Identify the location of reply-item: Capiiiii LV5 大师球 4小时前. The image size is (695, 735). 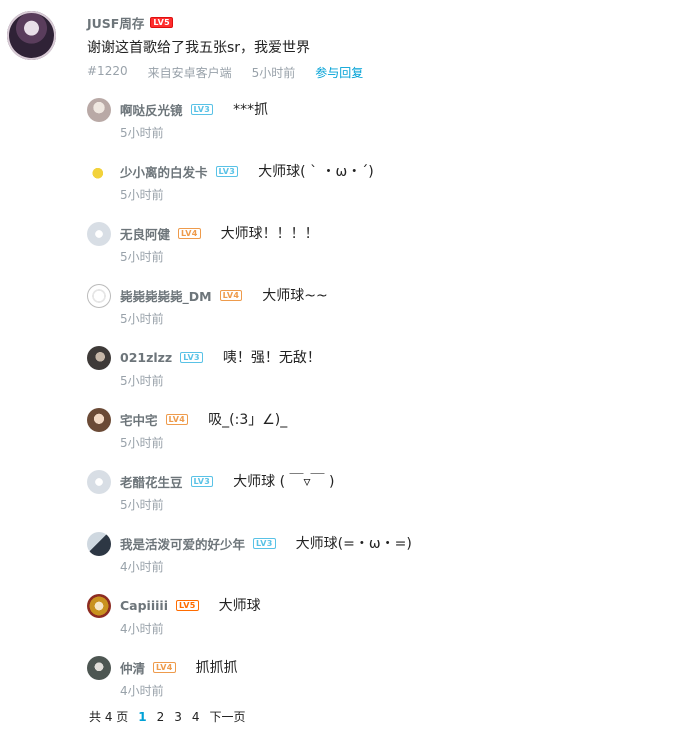
(367, 617).